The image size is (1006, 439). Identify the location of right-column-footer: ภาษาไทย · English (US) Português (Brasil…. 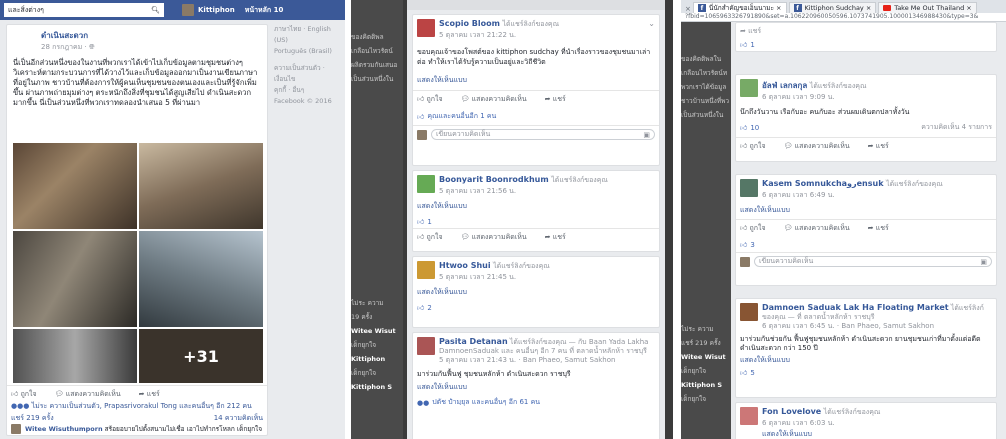
(308, 65).